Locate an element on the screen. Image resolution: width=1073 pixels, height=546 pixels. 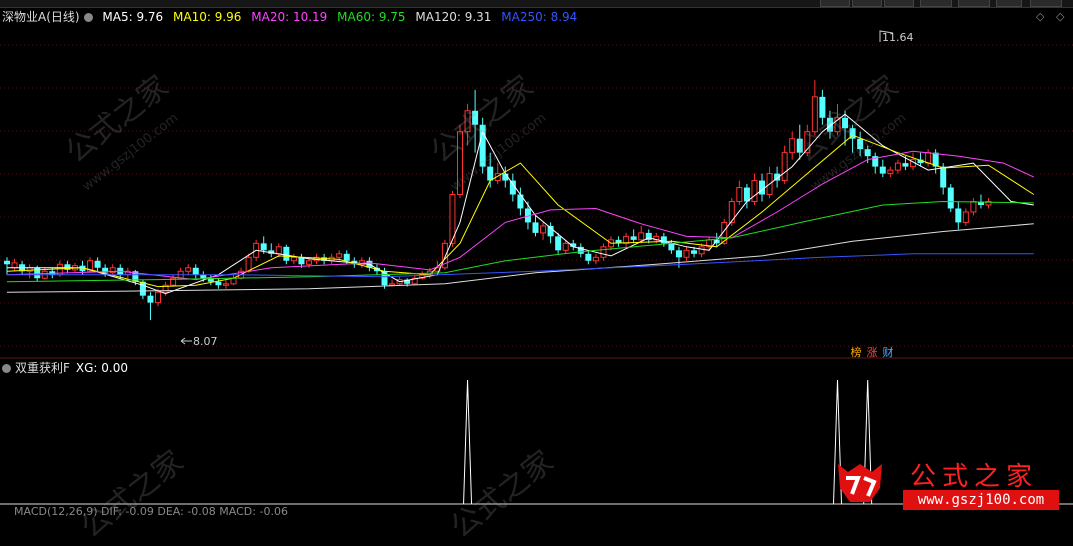
indicator-name: 双重获利F is located at coordinates (42, 368).